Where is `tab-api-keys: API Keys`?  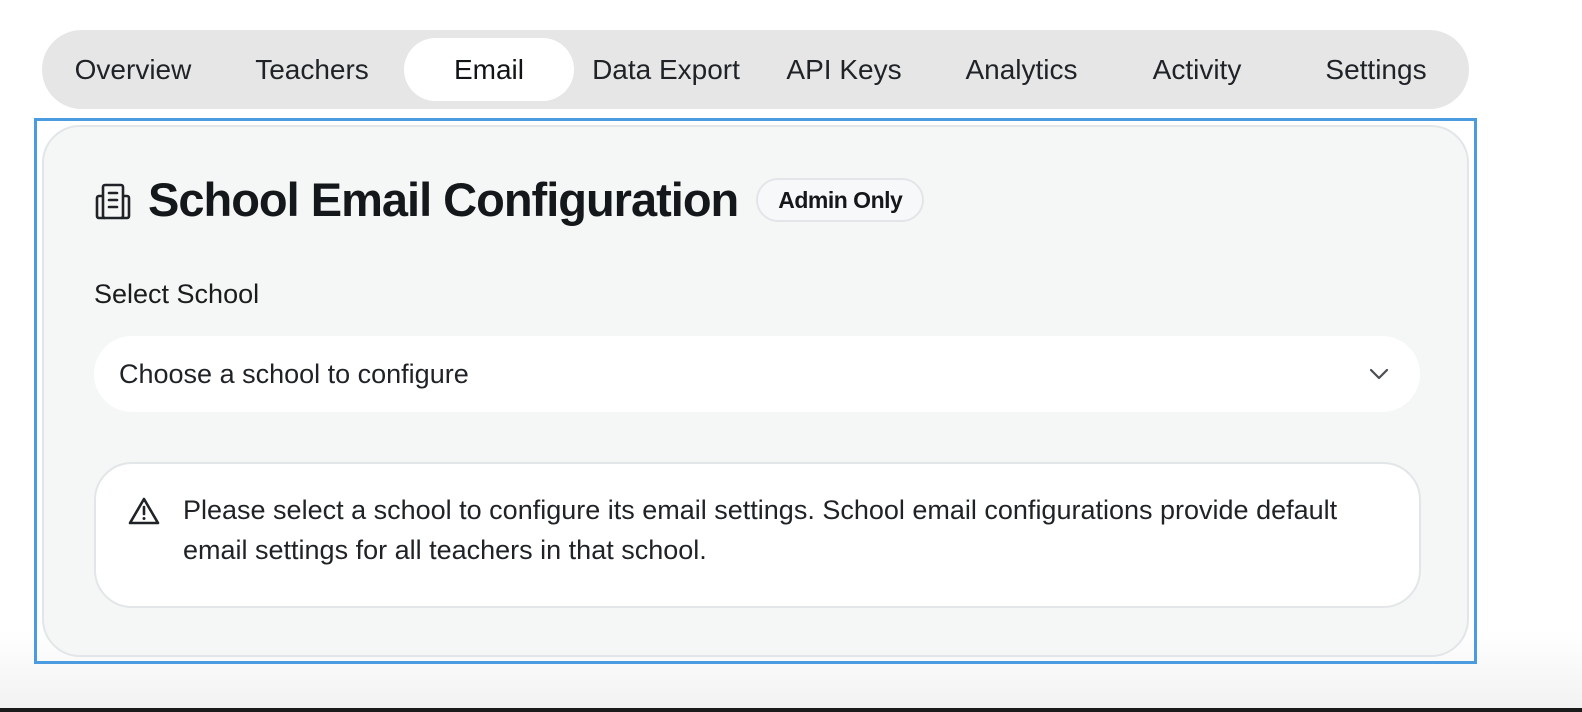 tab-api-keys: API Keys is located at coordinates (844, 69).